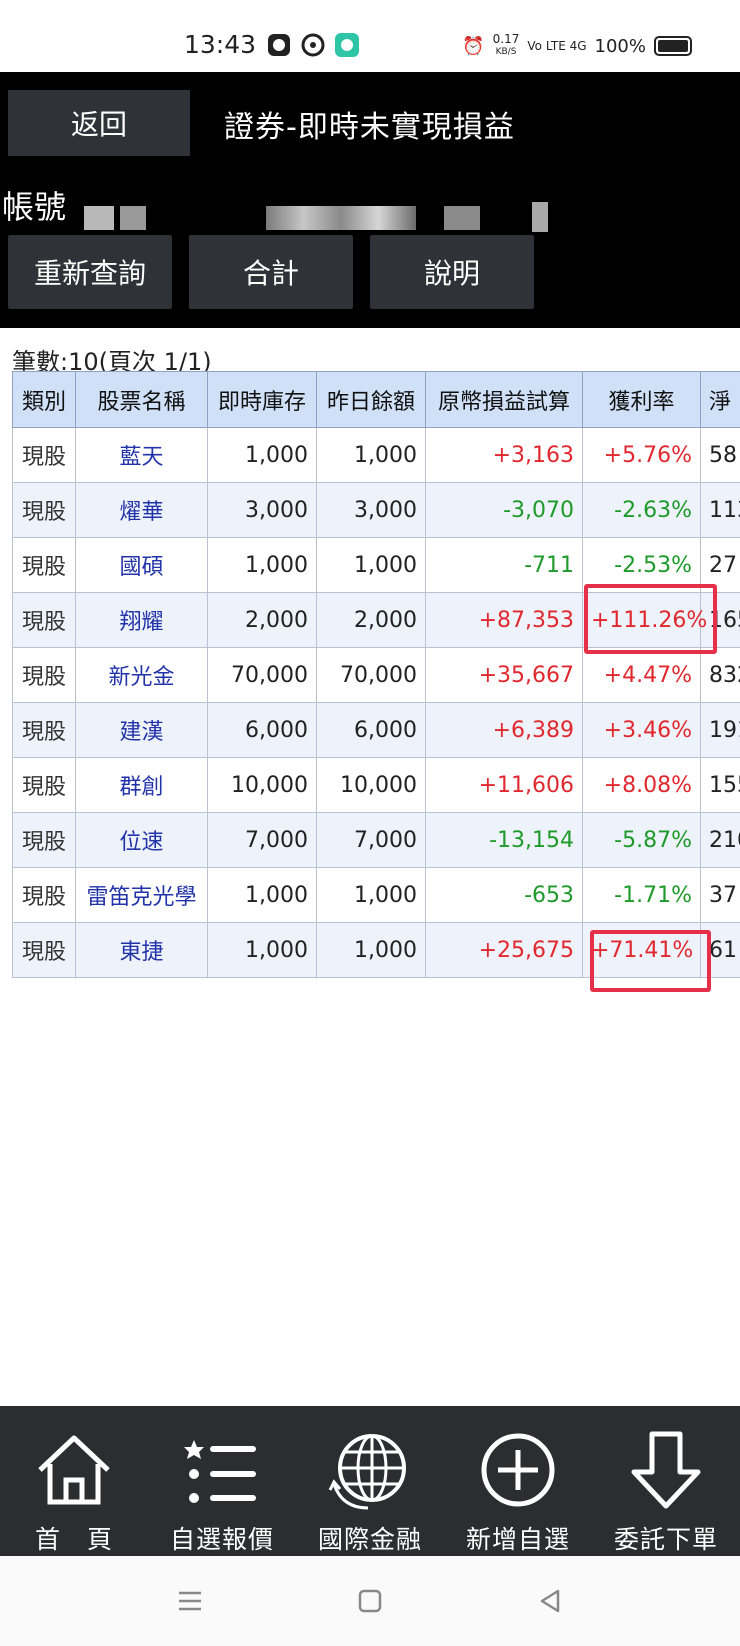 This screenshot has height=1646, width=740. I want to click on cell-stock-name: 翔耀, so click(141, 620).